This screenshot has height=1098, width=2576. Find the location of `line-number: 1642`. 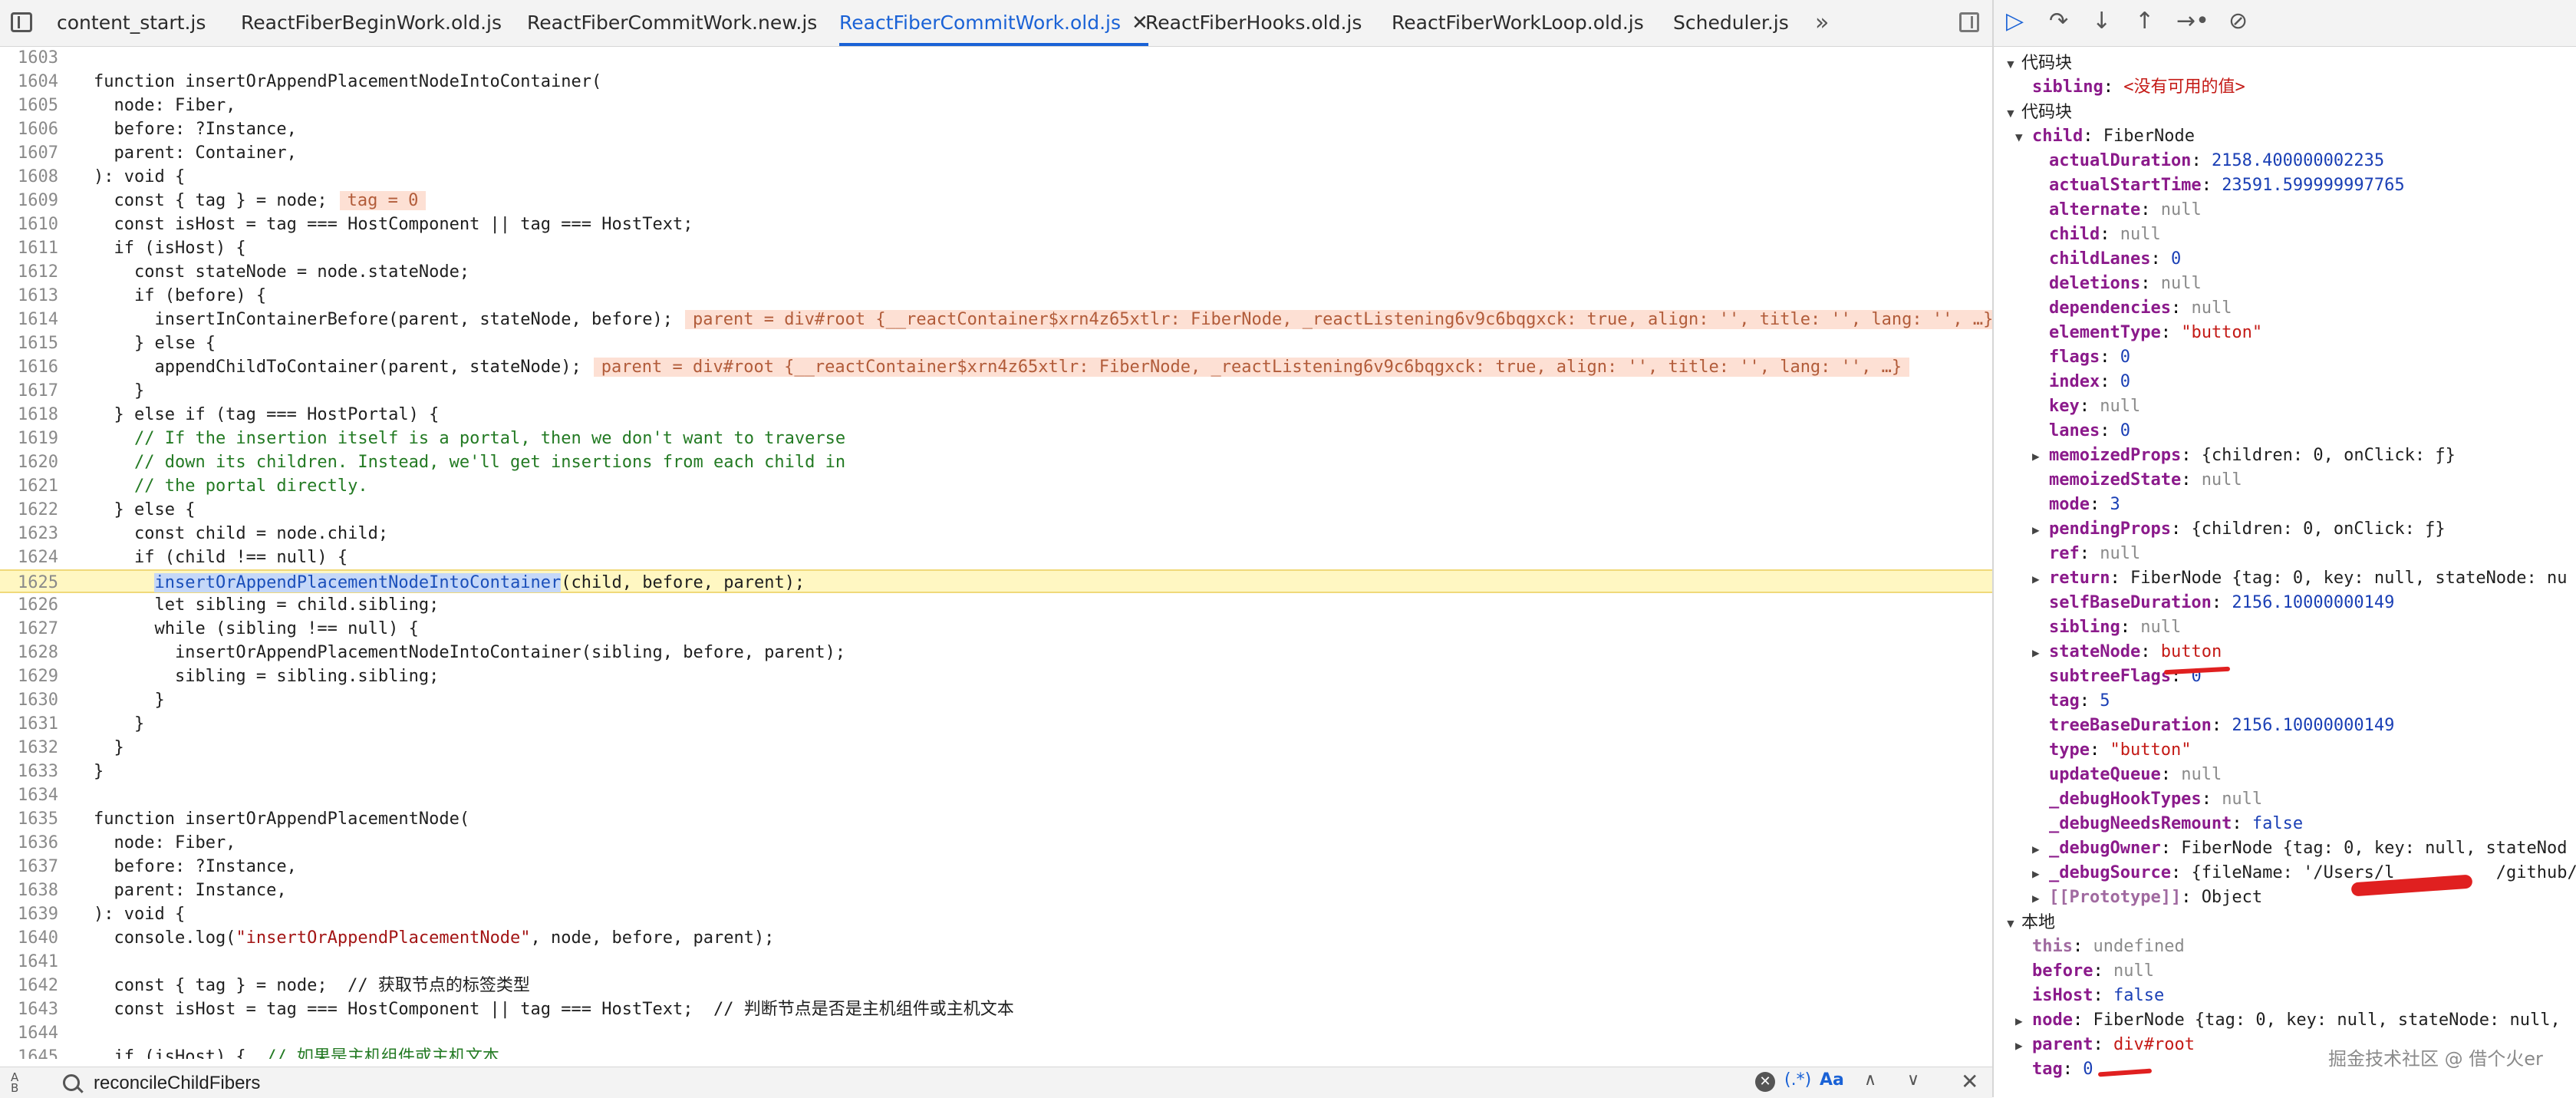

line-number: 1642 is located at coordinates (29, 986).